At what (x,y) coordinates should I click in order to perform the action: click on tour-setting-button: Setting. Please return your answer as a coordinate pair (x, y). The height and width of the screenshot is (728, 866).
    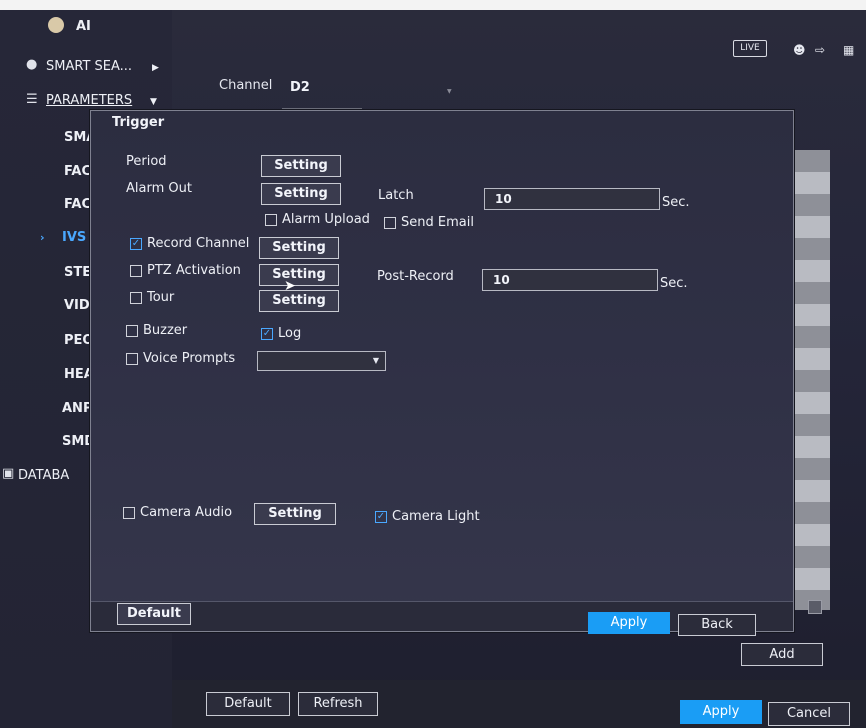
    Looking at the image, I should click on (299, 301).